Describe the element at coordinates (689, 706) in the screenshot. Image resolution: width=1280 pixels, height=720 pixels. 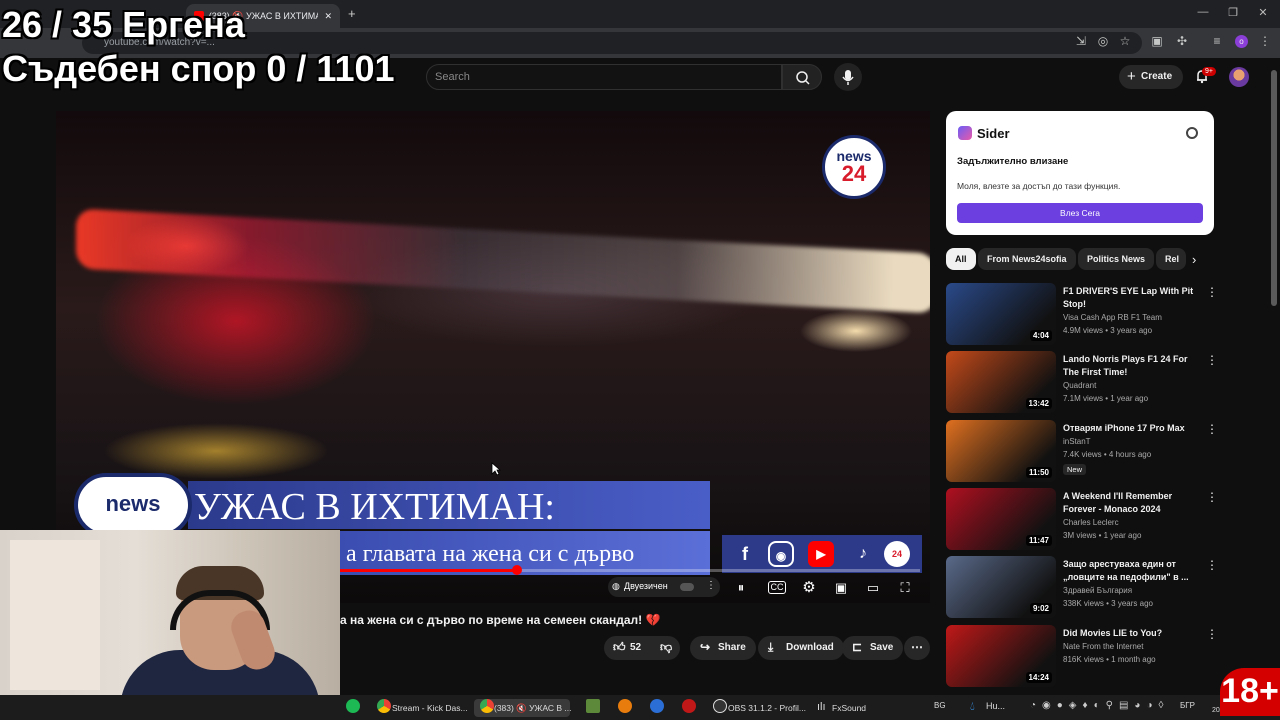
I see `record-icon` at that location.